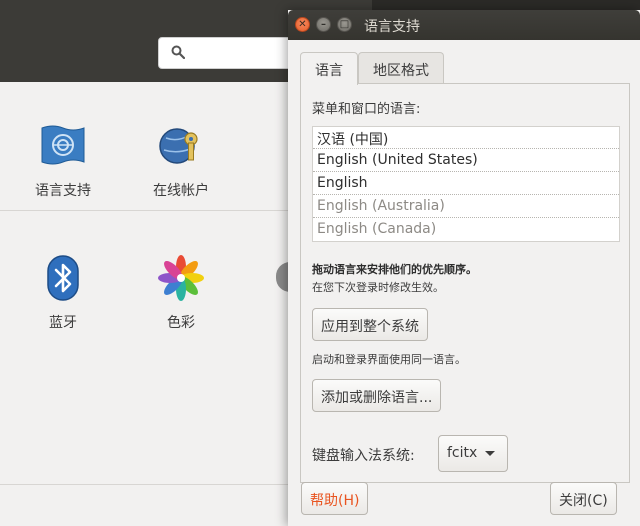  I want to click on window-close-button: ✕, so click(302, 24).